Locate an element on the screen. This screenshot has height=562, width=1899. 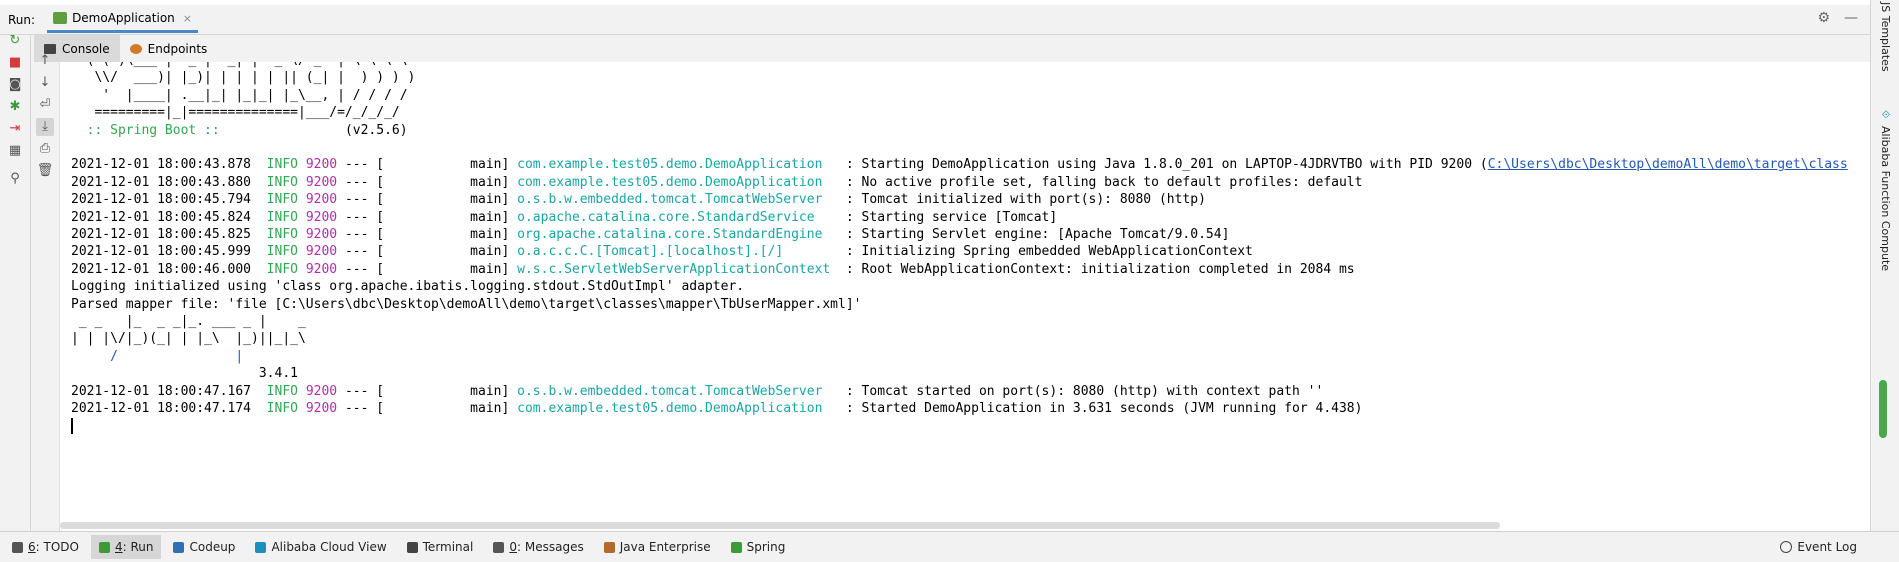
close-icon: × is located at coordinates (187, 18).